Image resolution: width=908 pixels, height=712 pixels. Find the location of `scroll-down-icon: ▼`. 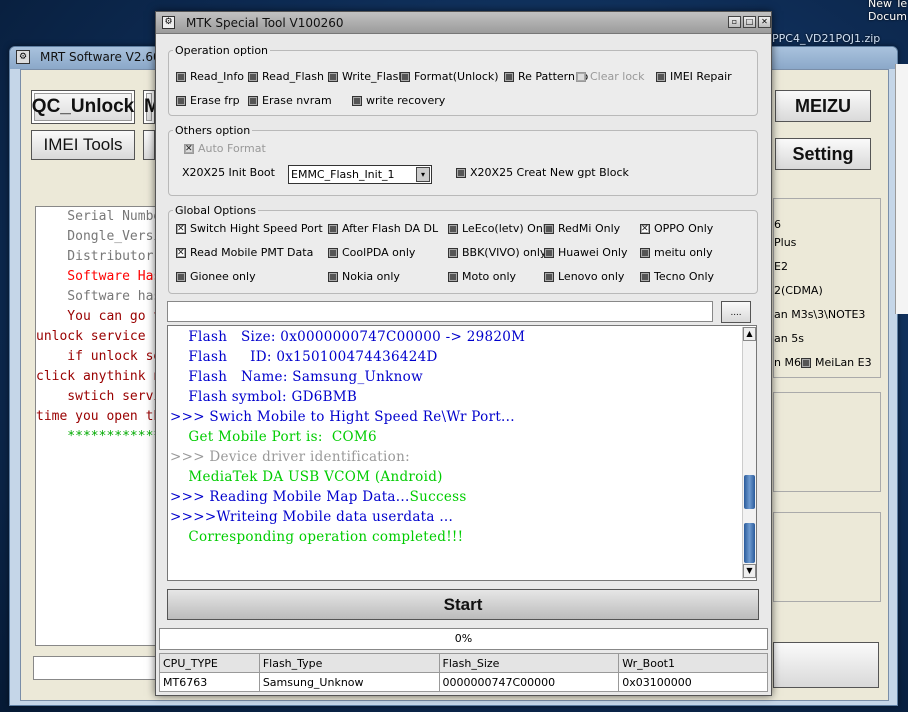

scroll-down-icon: ▼ is located at coordinates (749, 571).